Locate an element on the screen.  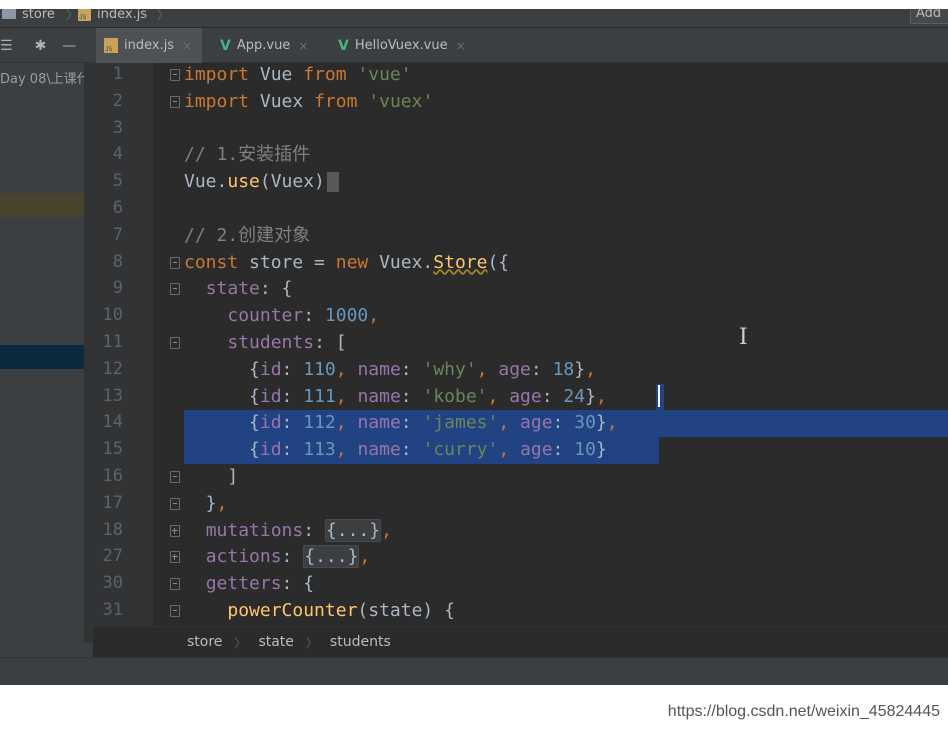
line-number: 7 is located at coordinates (117, 234).